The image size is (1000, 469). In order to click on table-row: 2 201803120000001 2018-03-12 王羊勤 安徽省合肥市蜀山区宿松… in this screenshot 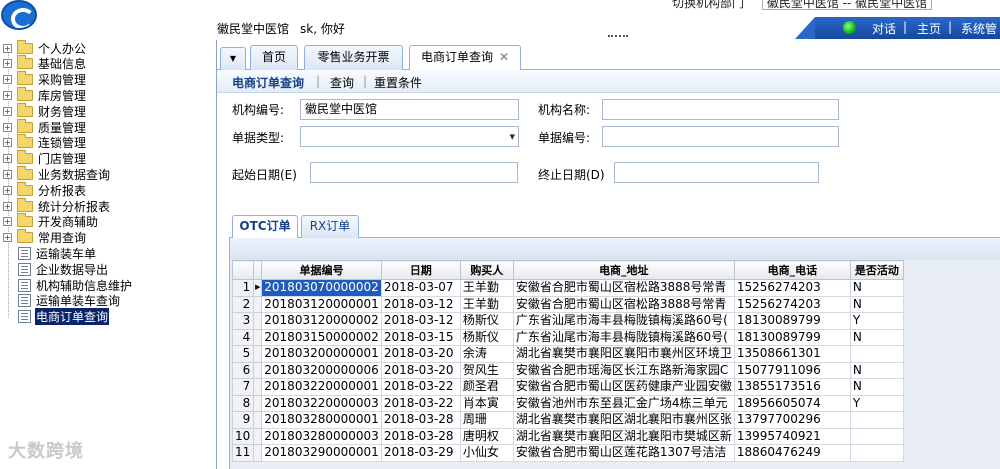, I will do `click(567, 304)`.